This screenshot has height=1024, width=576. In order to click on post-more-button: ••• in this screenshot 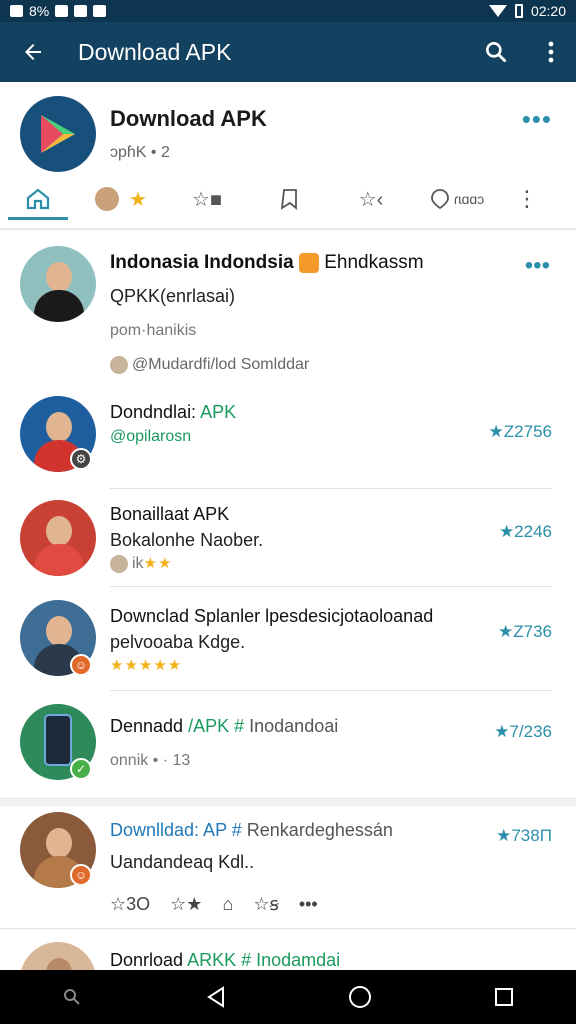, I will do `click(537, 266)`.